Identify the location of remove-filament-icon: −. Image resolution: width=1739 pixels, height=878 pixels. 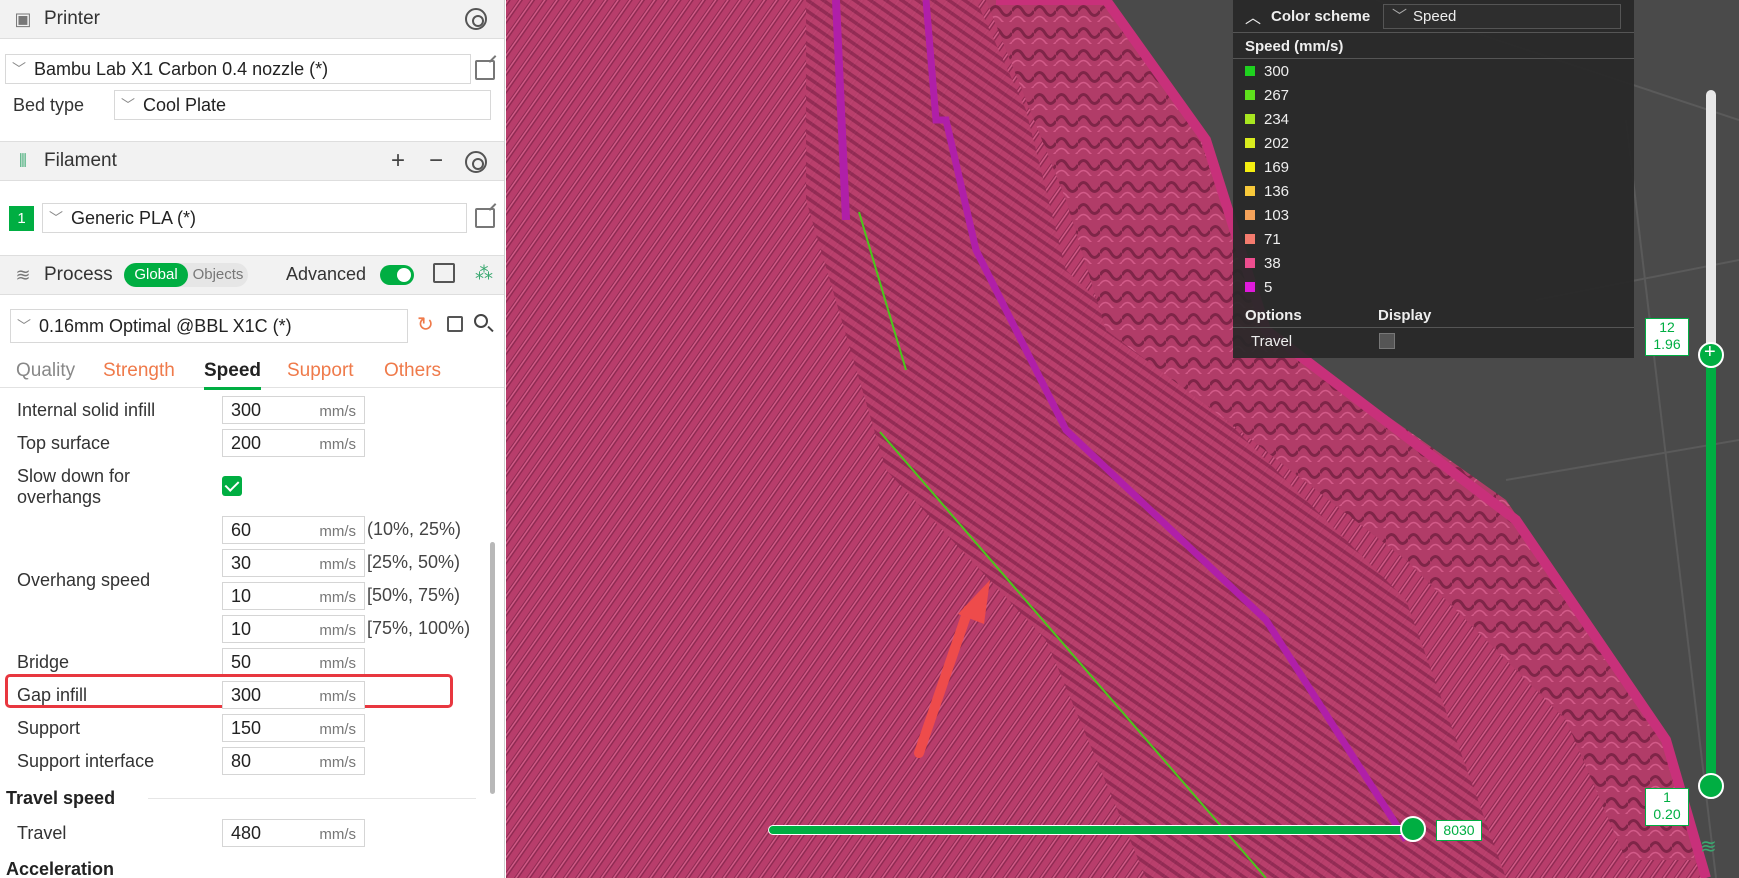
(436, 161).